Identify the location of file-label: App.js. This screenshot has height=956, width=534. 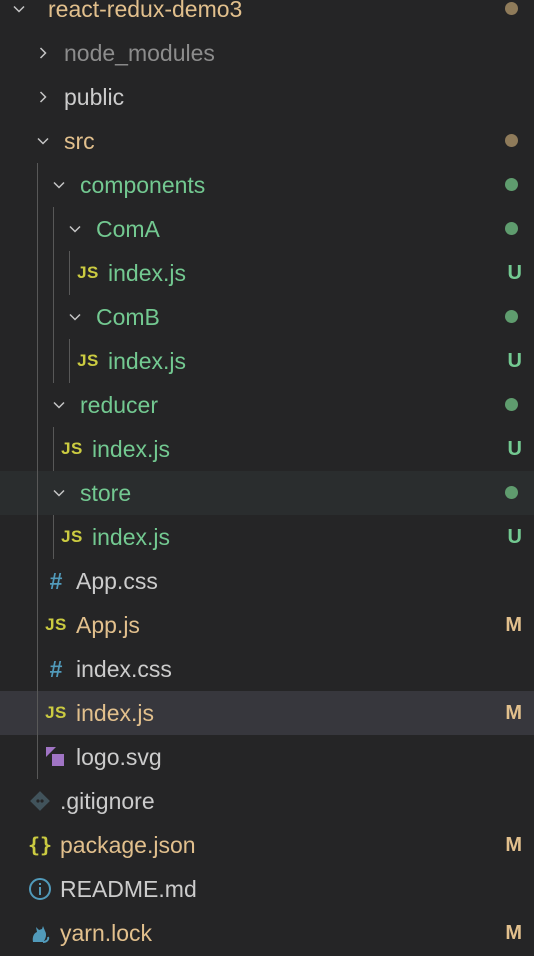
(108, 624).